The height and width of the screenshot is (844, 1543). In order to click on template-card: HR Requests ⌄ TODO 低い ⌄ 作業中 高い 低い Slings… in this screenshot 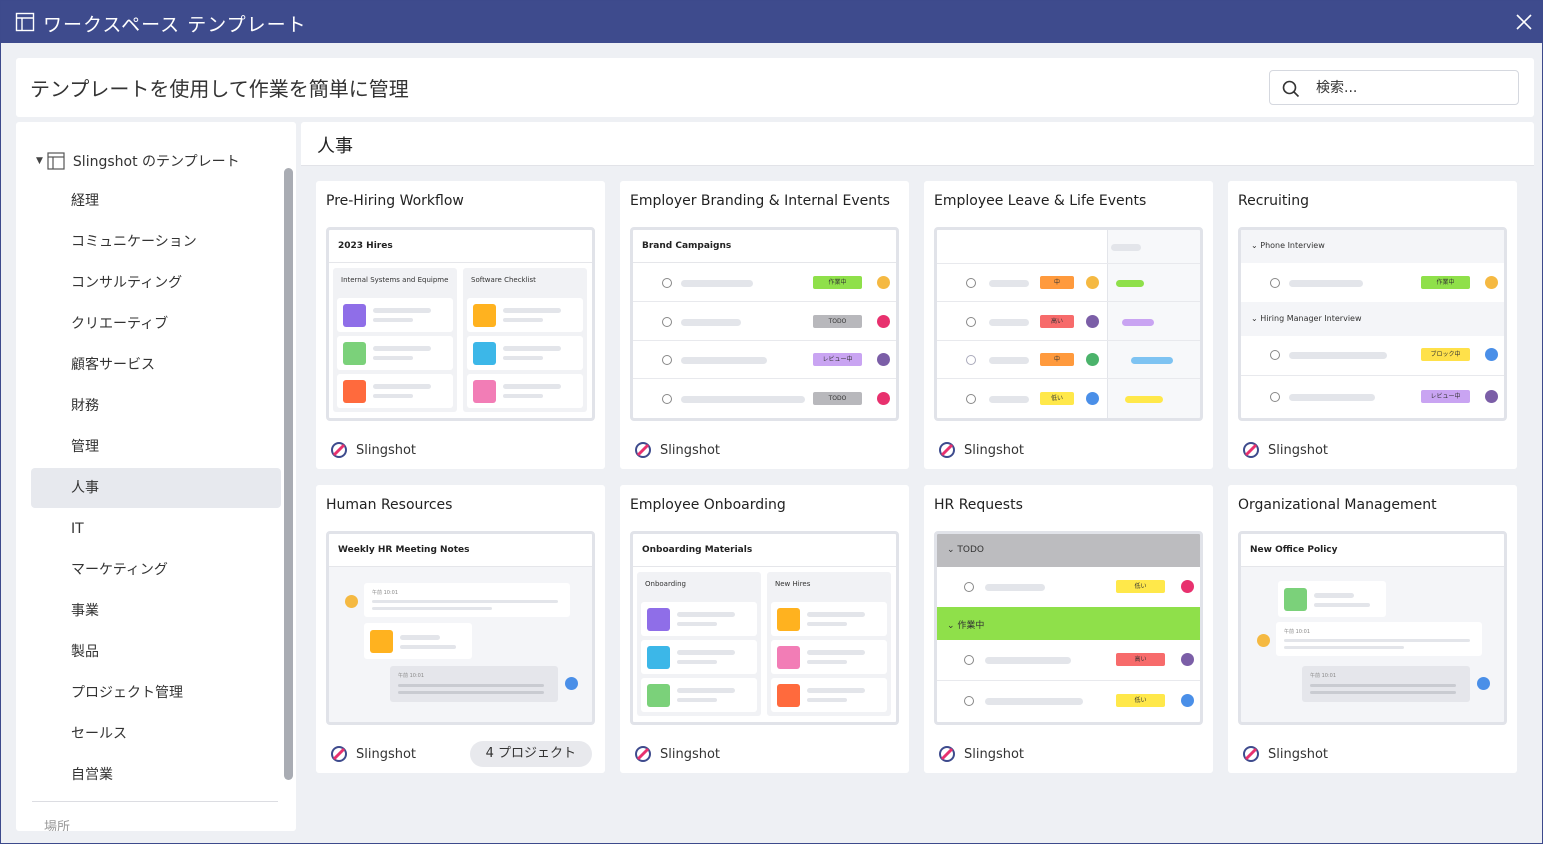, I will do `click(1068, 629)`.